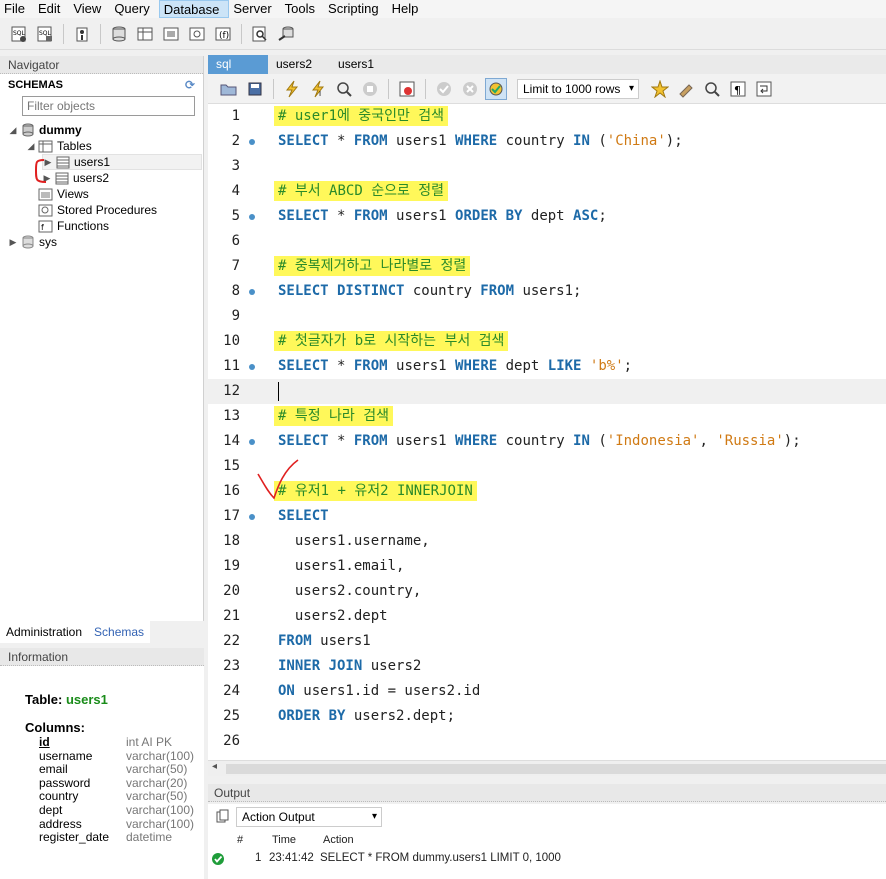 Image resolution: width=886 pixels, height=879 pixels. I want to click on code-line: 24 ON users1.id = users2.id, so click(547, 691).